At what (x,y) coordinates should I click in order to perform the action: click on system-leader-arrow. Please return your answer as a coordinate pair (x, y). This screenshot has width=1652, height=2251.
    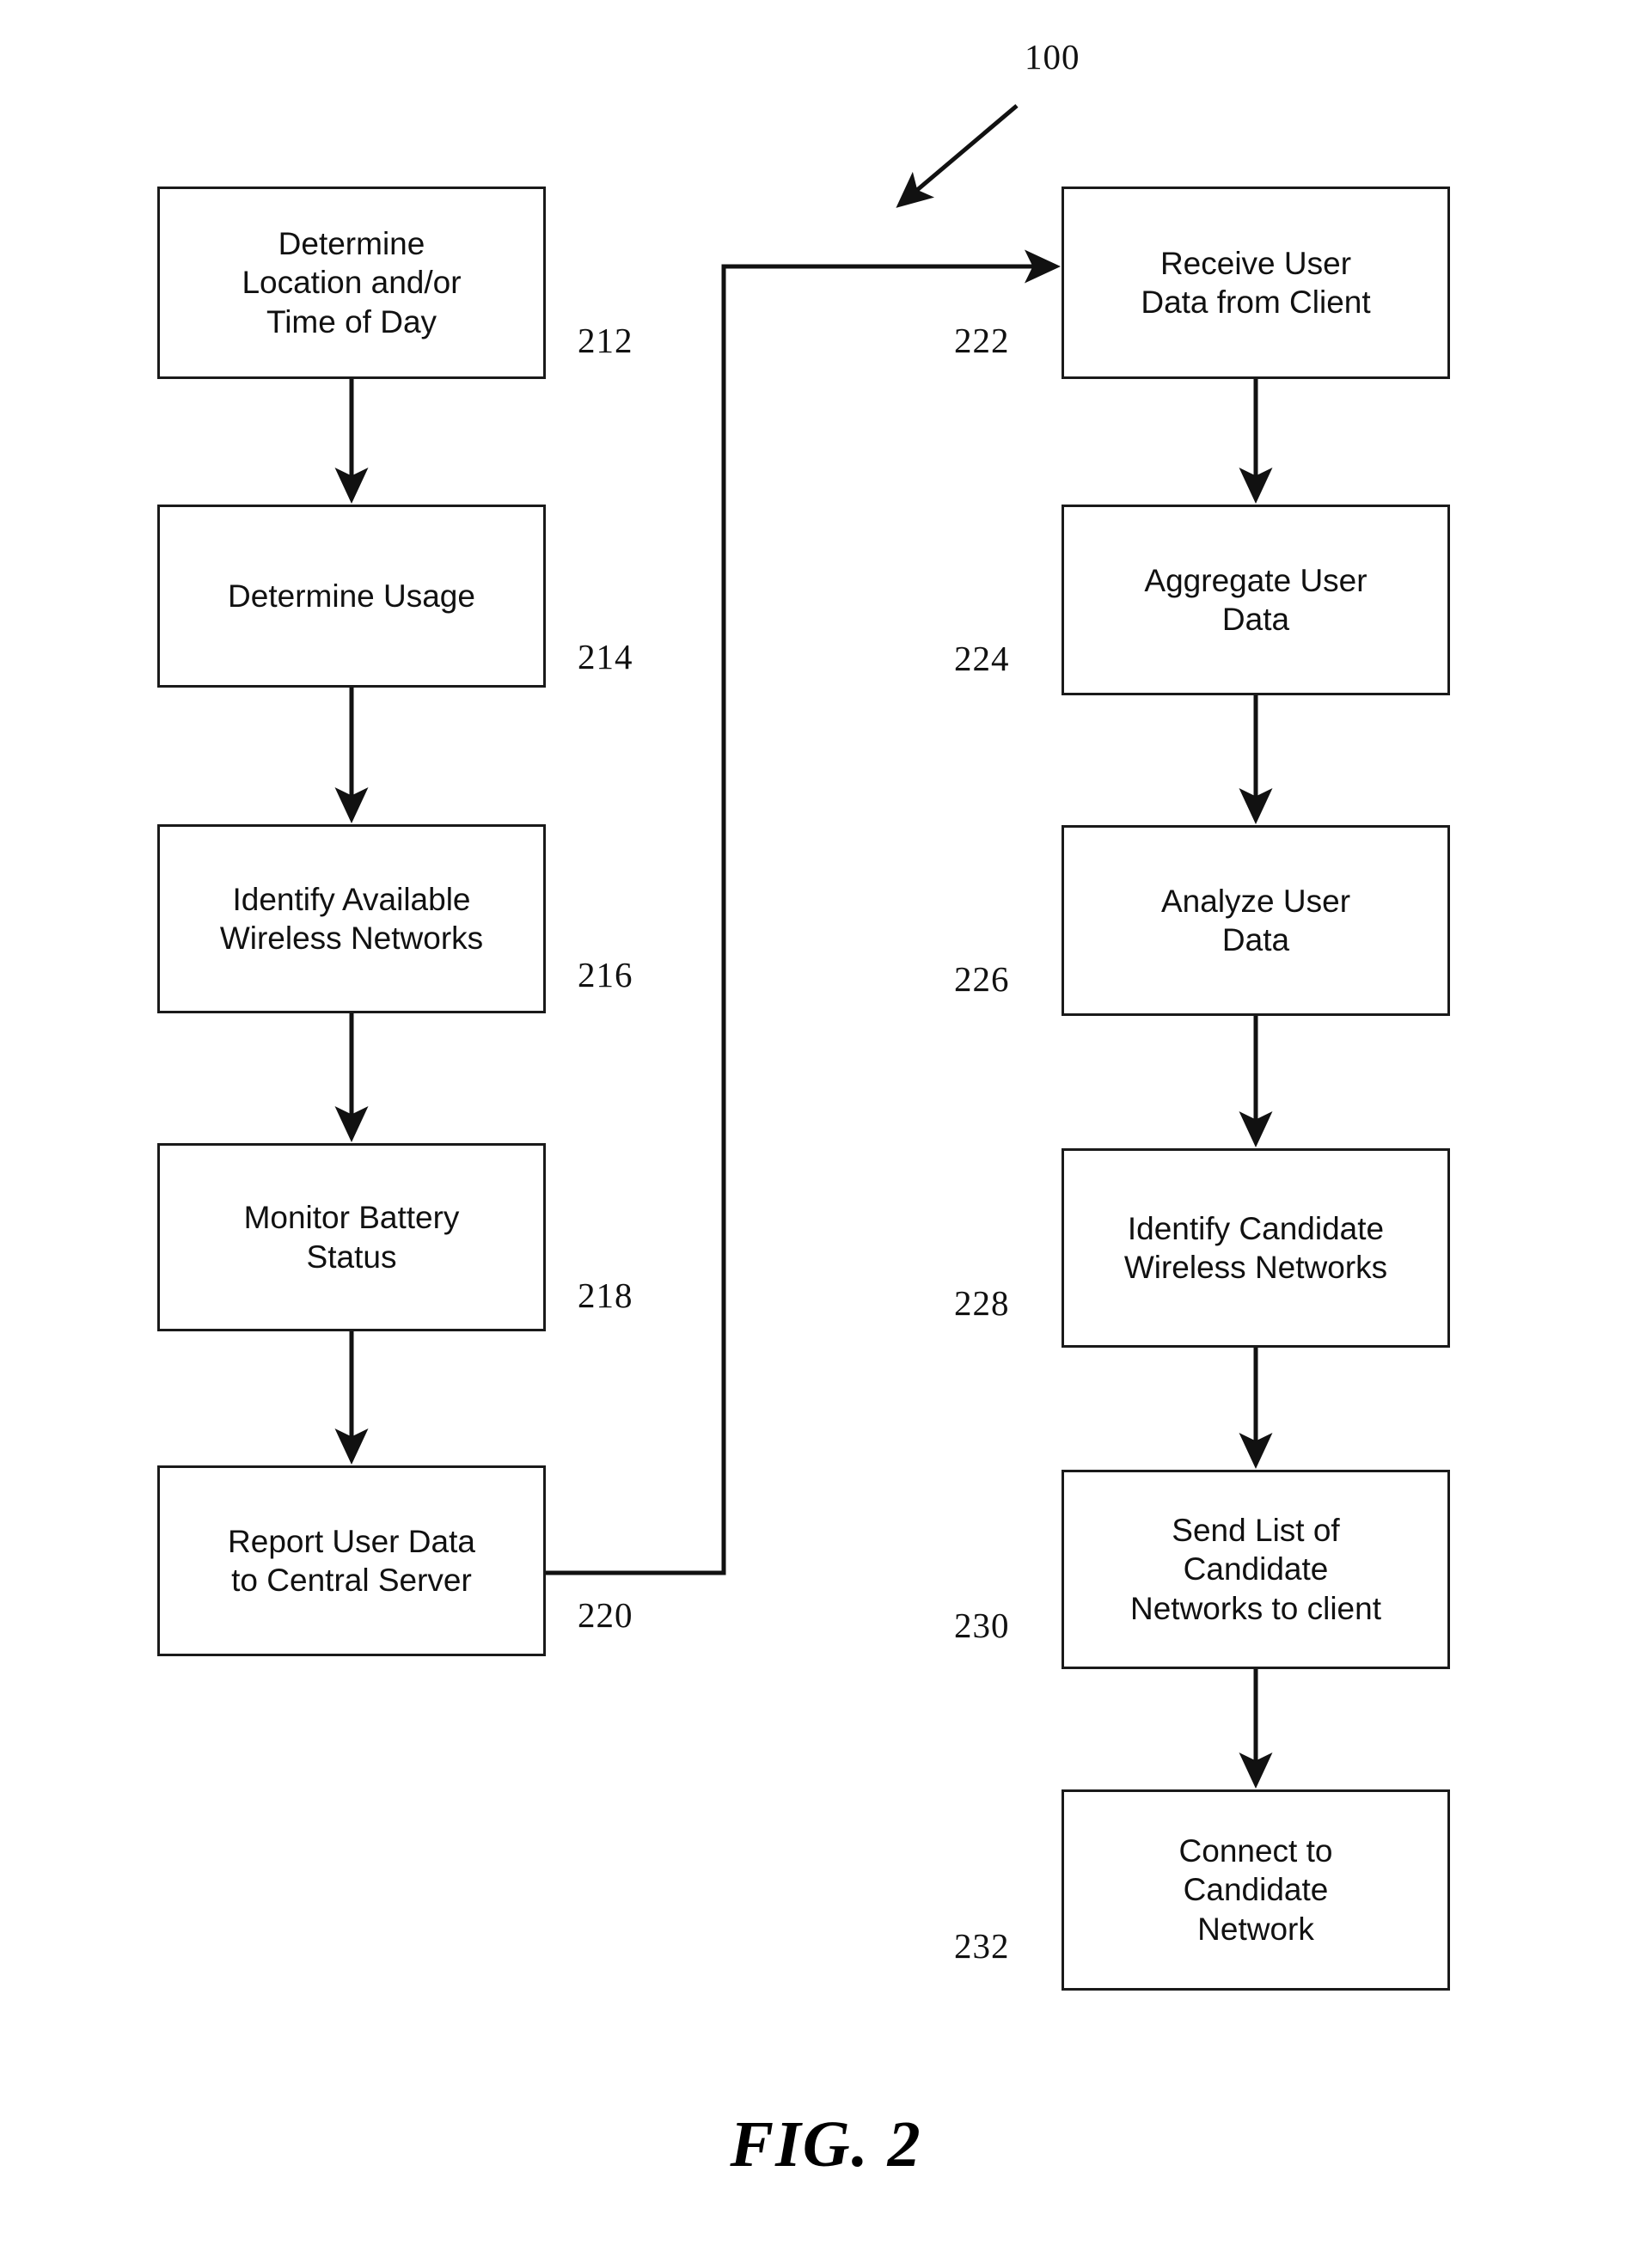
    Looking at the image, I should click on (957, 156).